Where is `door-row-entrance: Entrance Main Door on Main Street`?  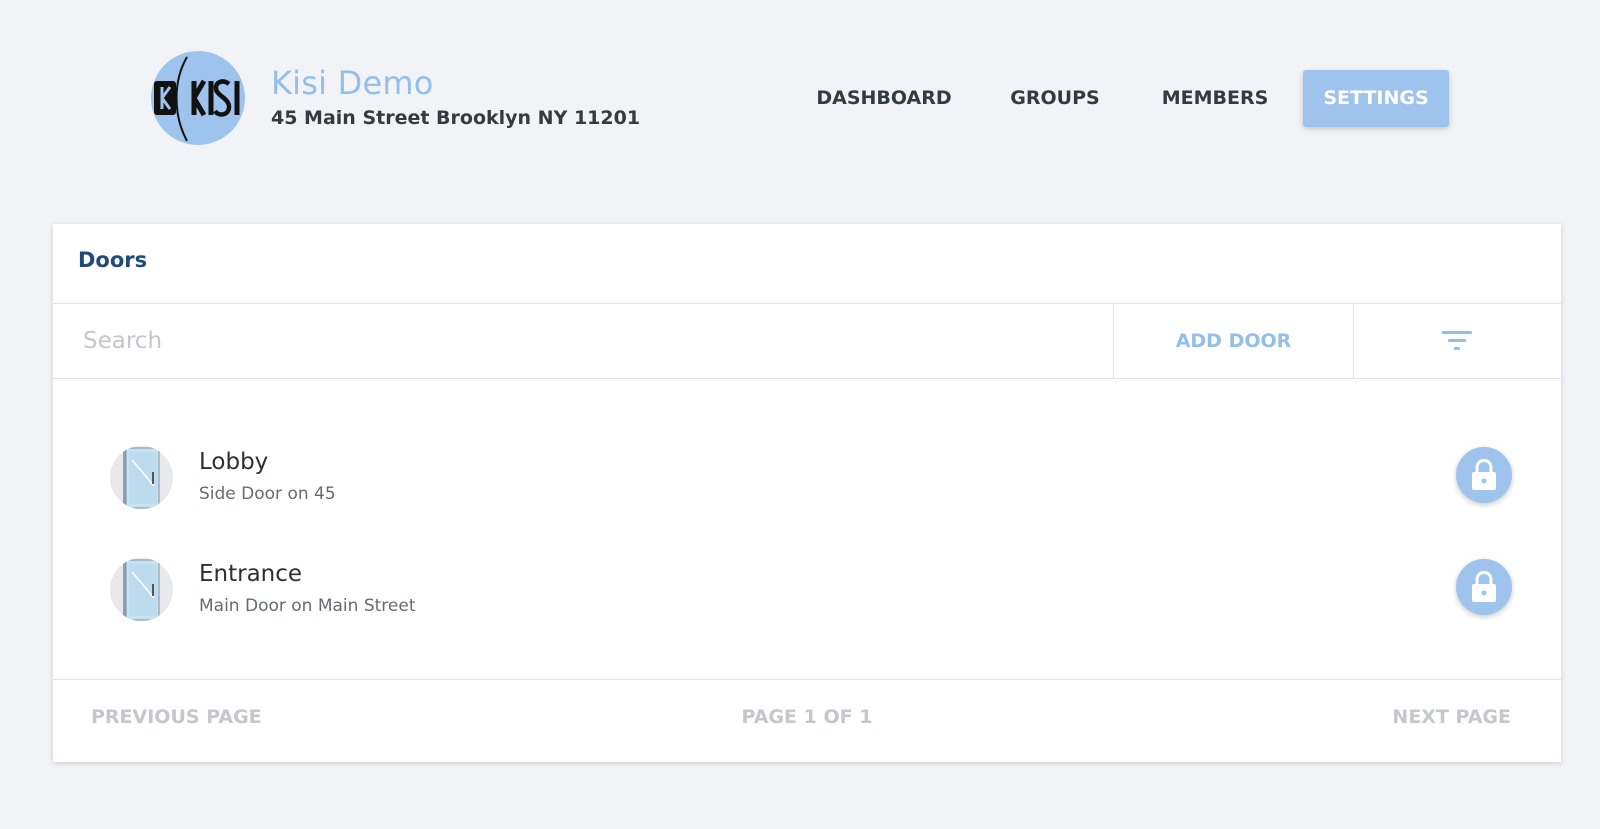
door-row-entrance: Entrance Main Door on Main Street is located at coordinates (807, 586).